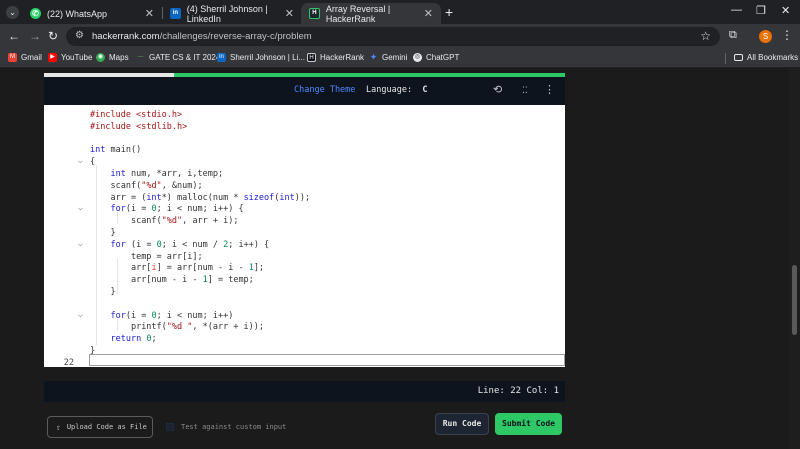 This screenshot has width=800, height=449. I want to click on code-text: printf("%d ", *(arr + i));, so click(197, 327).